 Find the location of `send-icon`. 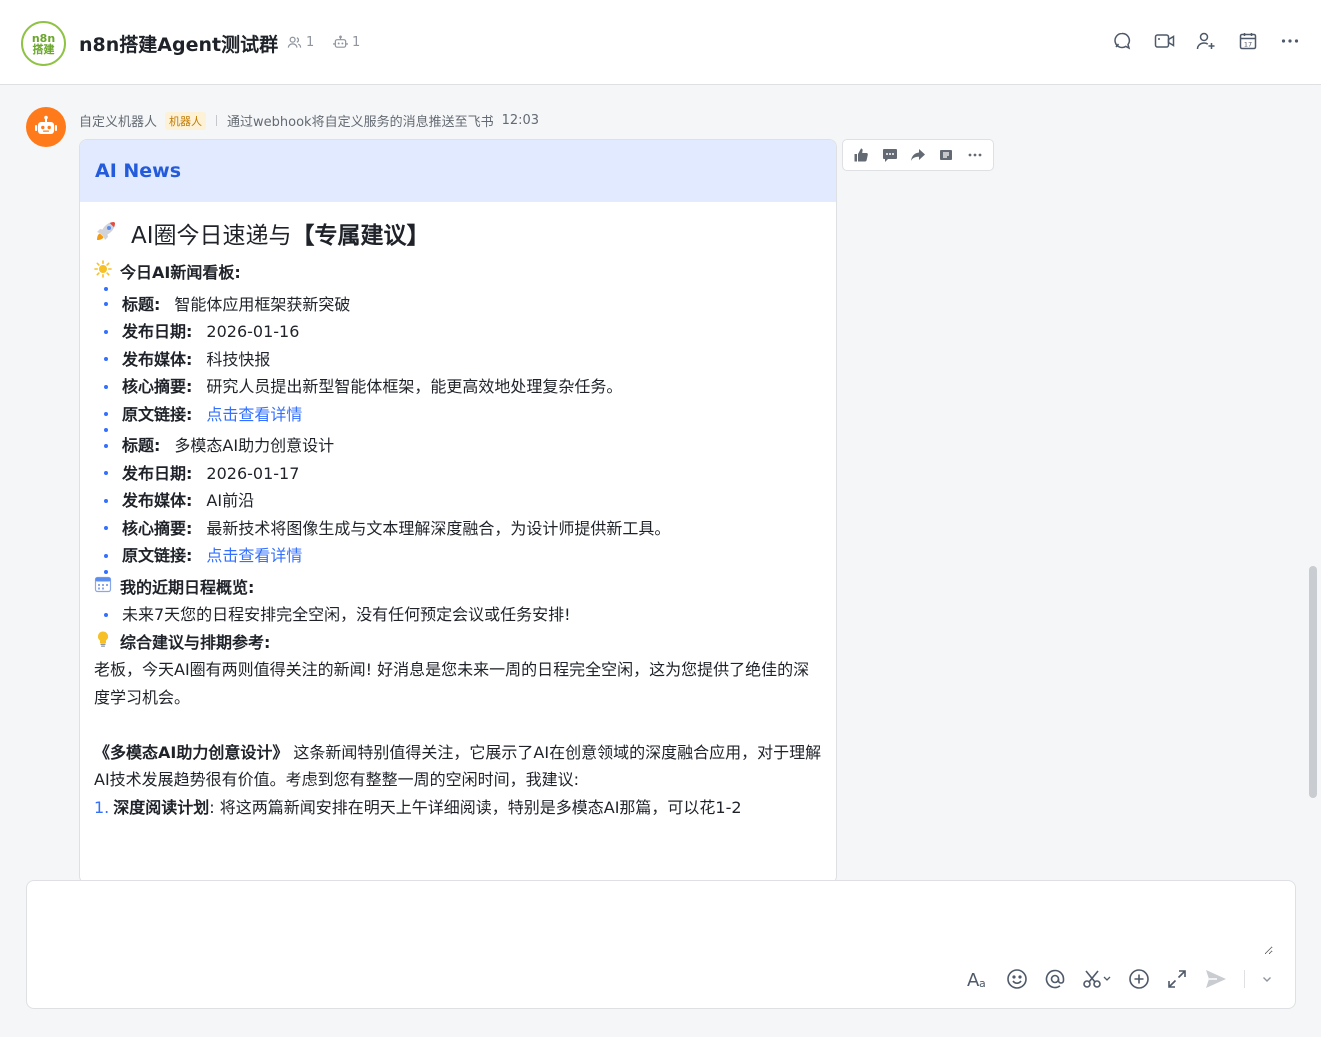

send-icon is located at coordinates (1216, 979).